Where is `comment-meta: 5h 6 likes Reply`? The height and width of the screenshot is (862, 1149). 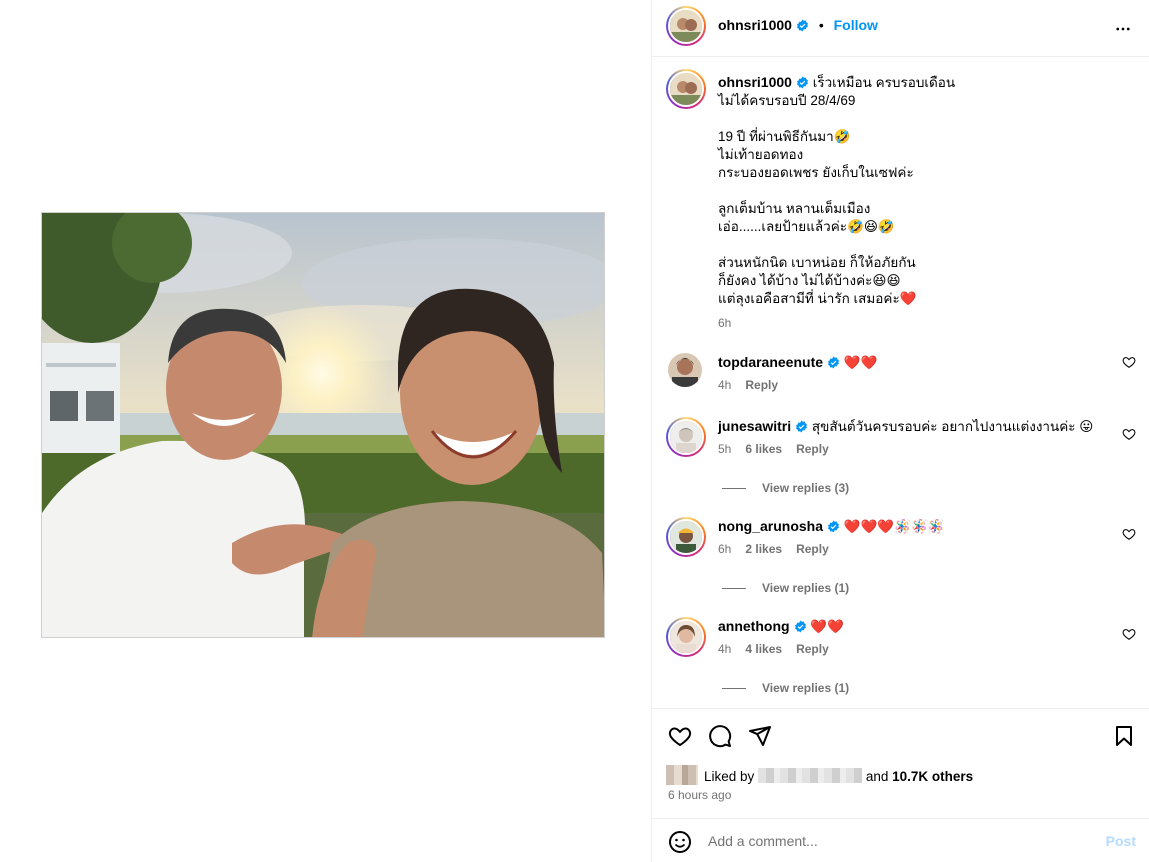 comment-meta: 5h 6 likes Reply is located at coordinates (780, 449).